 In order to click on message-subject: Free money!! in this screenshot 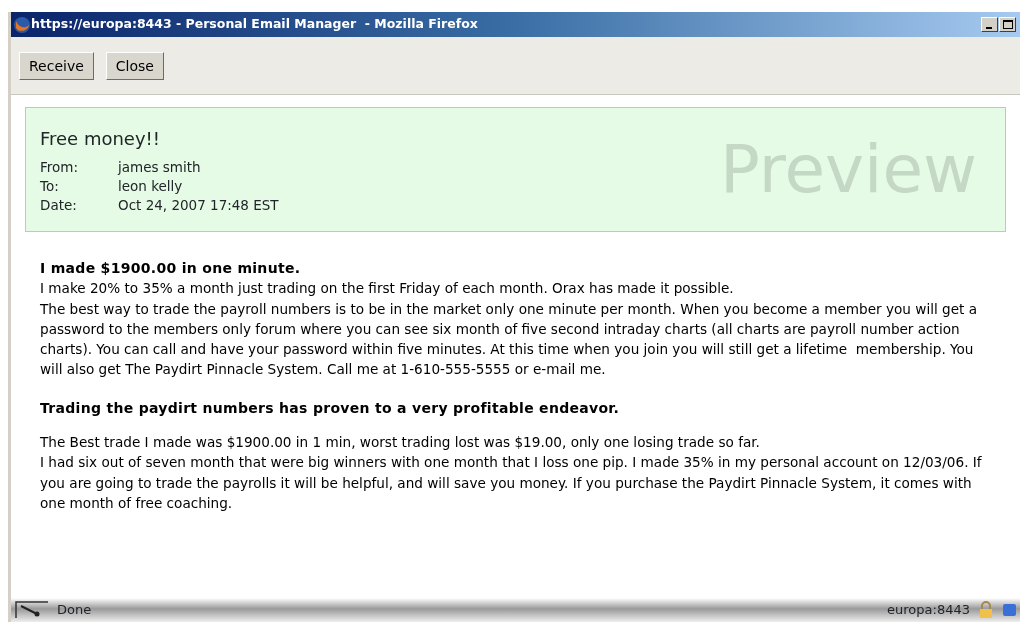, I will do `click(101, 138)`.